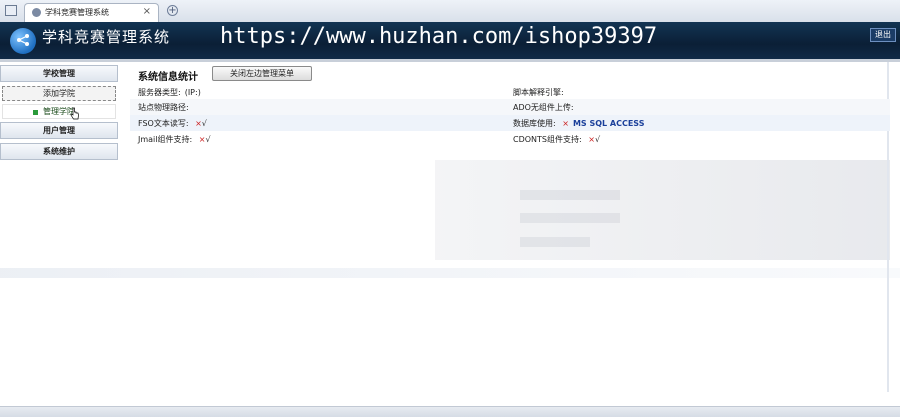  What do you see at coordinates (450, 273) in the screenshot?
I see `background-band` at bounding box center [450, 273].